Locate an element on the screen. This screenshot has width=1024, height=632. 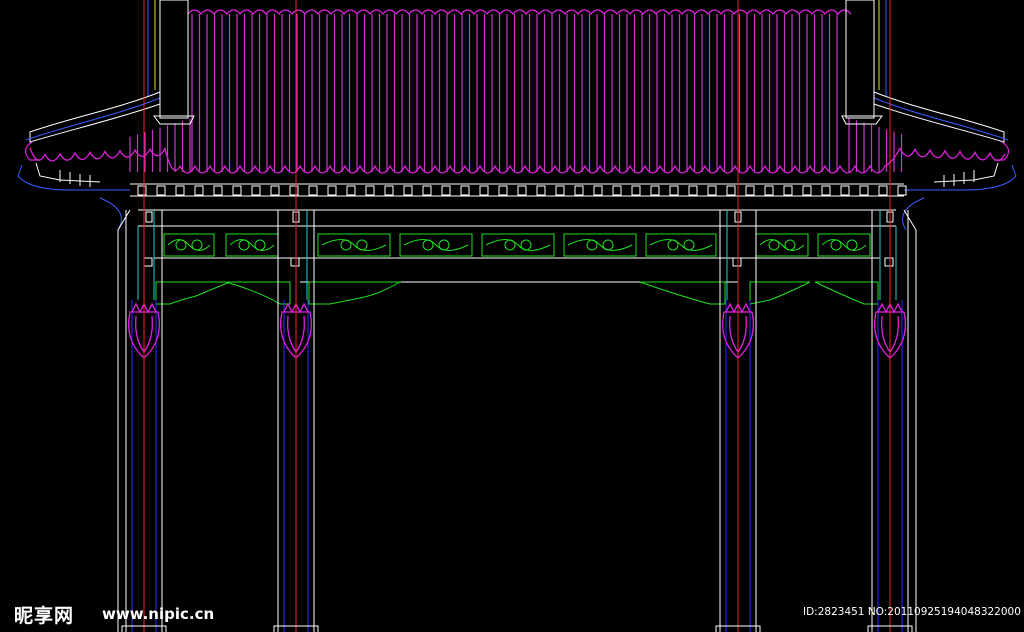
watermark-logo: 昵享网 is located at coordinates (44, 616).